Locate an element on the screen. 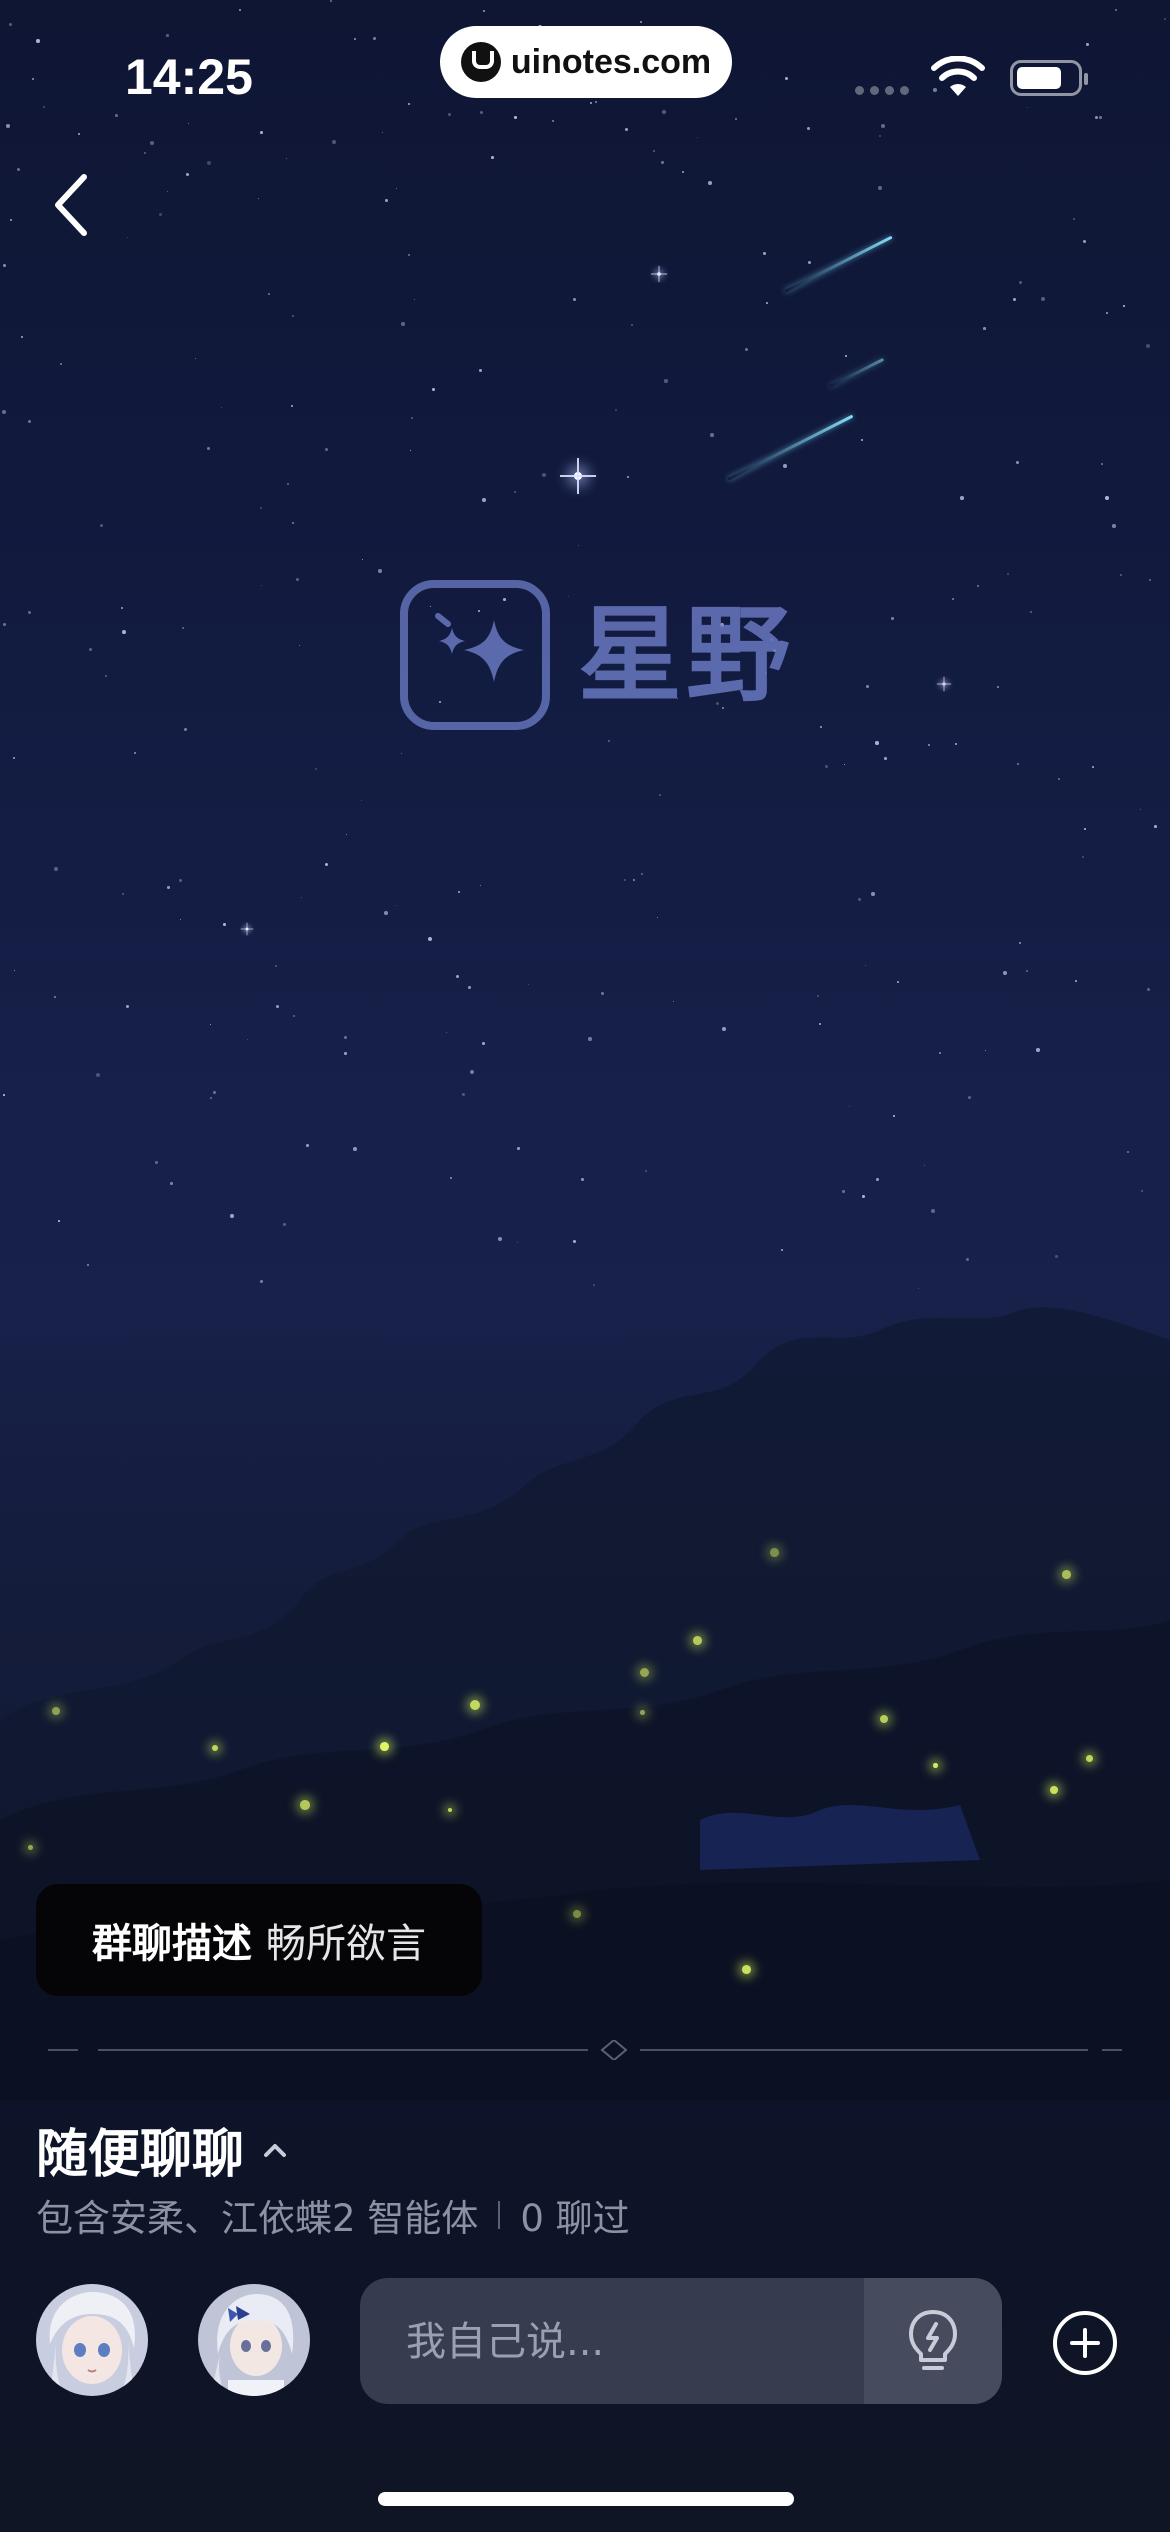 Image resolution: width=1170 pixels, height=2532 pixels. lightbulb-icon is located at coordinates (933, 2340).